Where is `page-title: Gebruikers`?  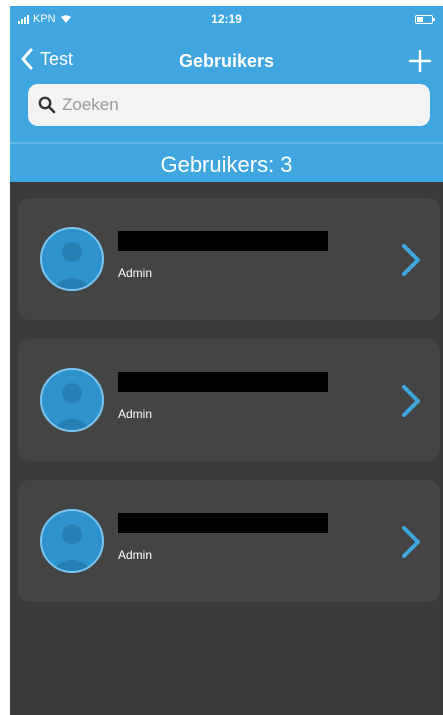 page-title: Gebruikers is located at coordinates (226, 61).